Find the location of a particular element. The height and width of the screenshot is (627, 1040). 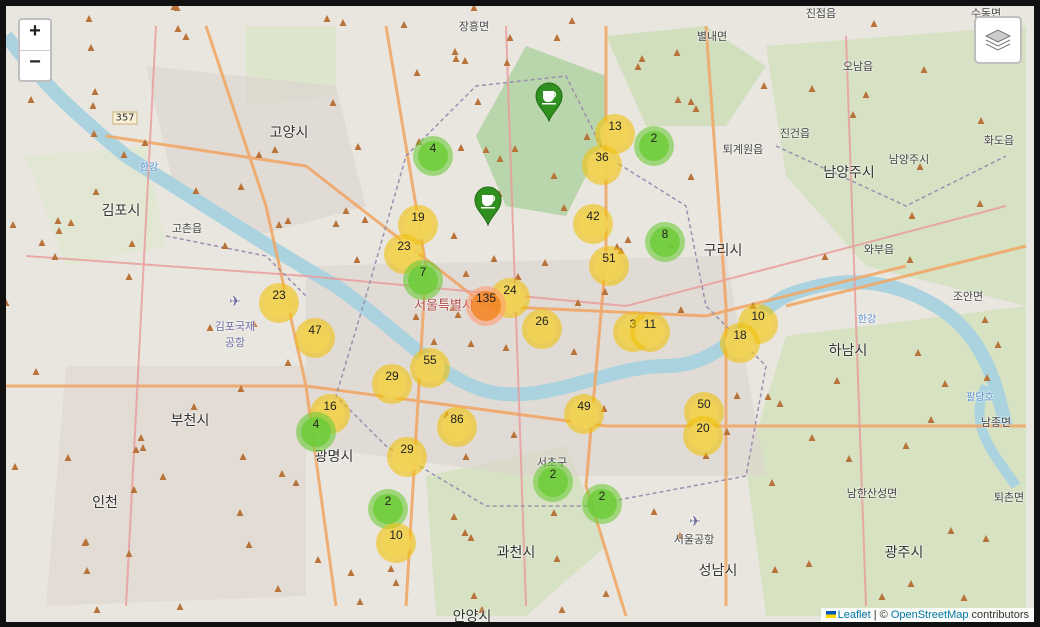

marker-cluster: 86 is located at coordinates (457, 427).